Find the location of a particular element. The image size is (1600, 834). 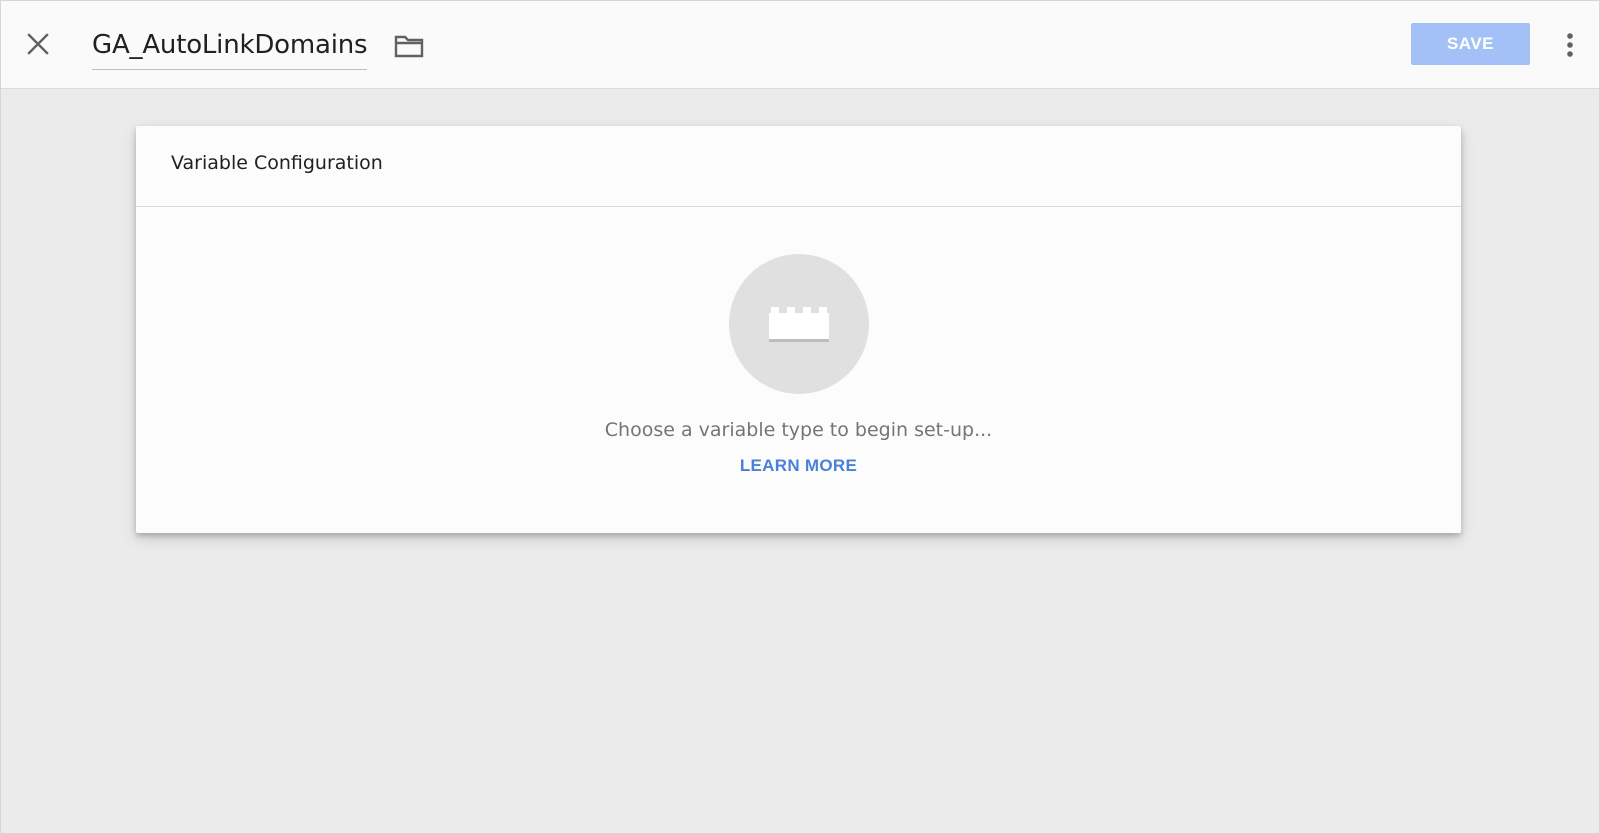

choose-variable-type-button is located at coordinates (799, 324).